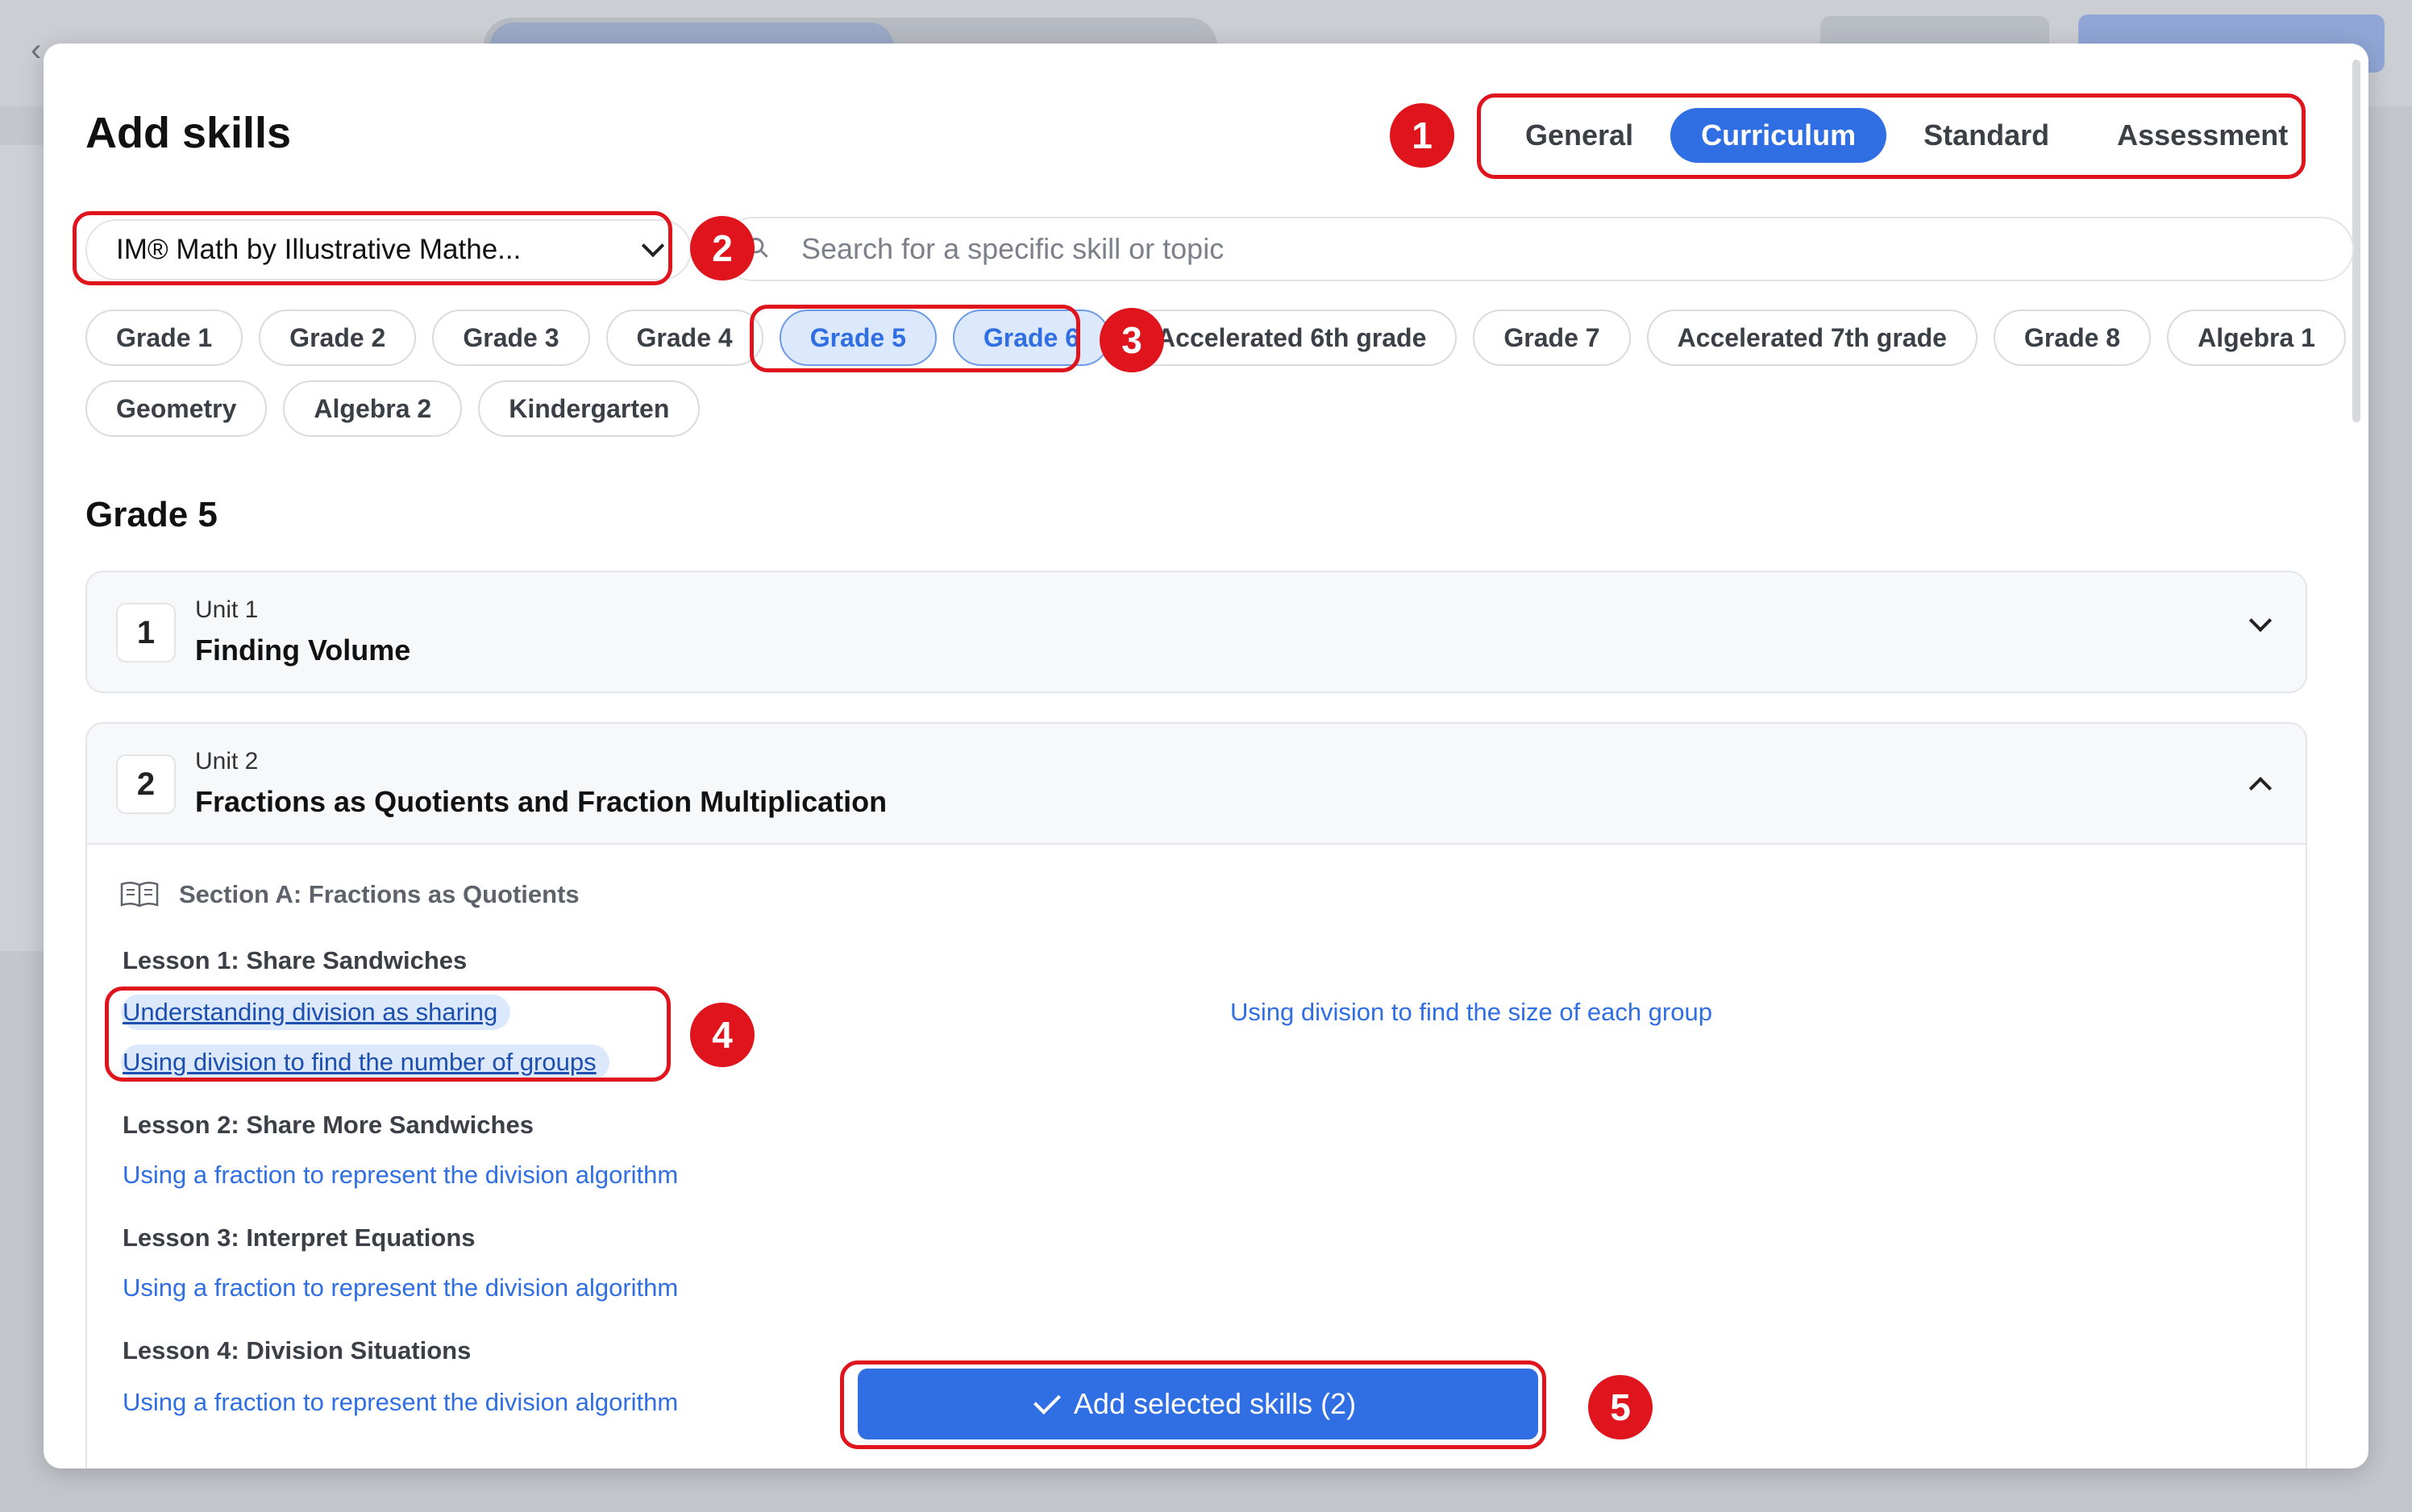 This screenshot has width=2412, height=1512. What do you see at coordinates (1576, 249) in the screenshot?
I see `search-input` at bounding box center [1576, 249].